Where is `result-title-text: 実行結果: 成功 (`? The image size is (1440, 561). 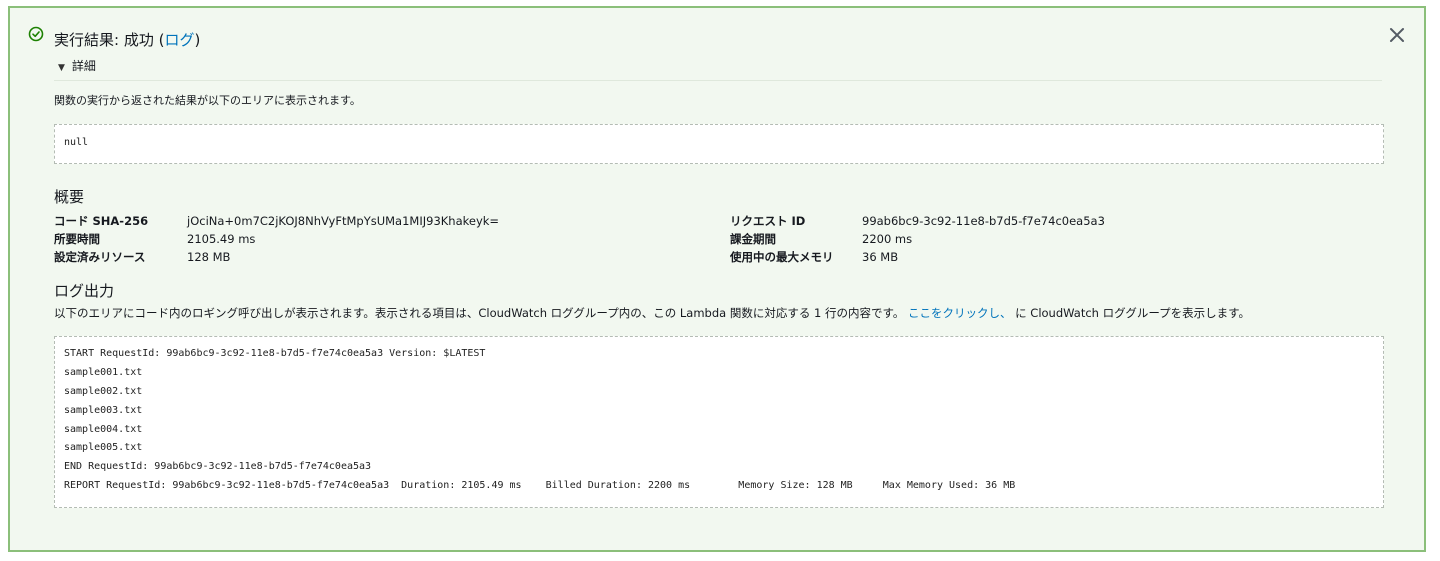
result-title-text: 実行結果: 成功 ( is located at coordinates (109, 40).